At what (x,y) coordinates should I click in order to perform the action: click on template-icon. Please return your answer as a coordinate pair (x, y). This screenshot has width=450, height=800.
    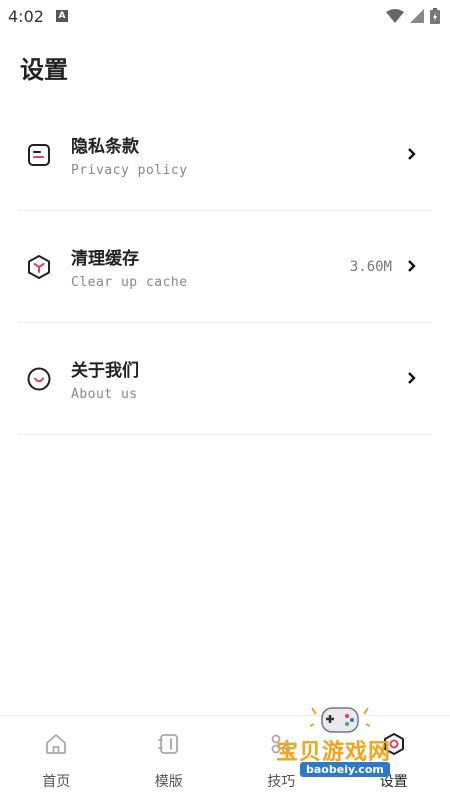
    Looking at the image, I should click on (167, 744).